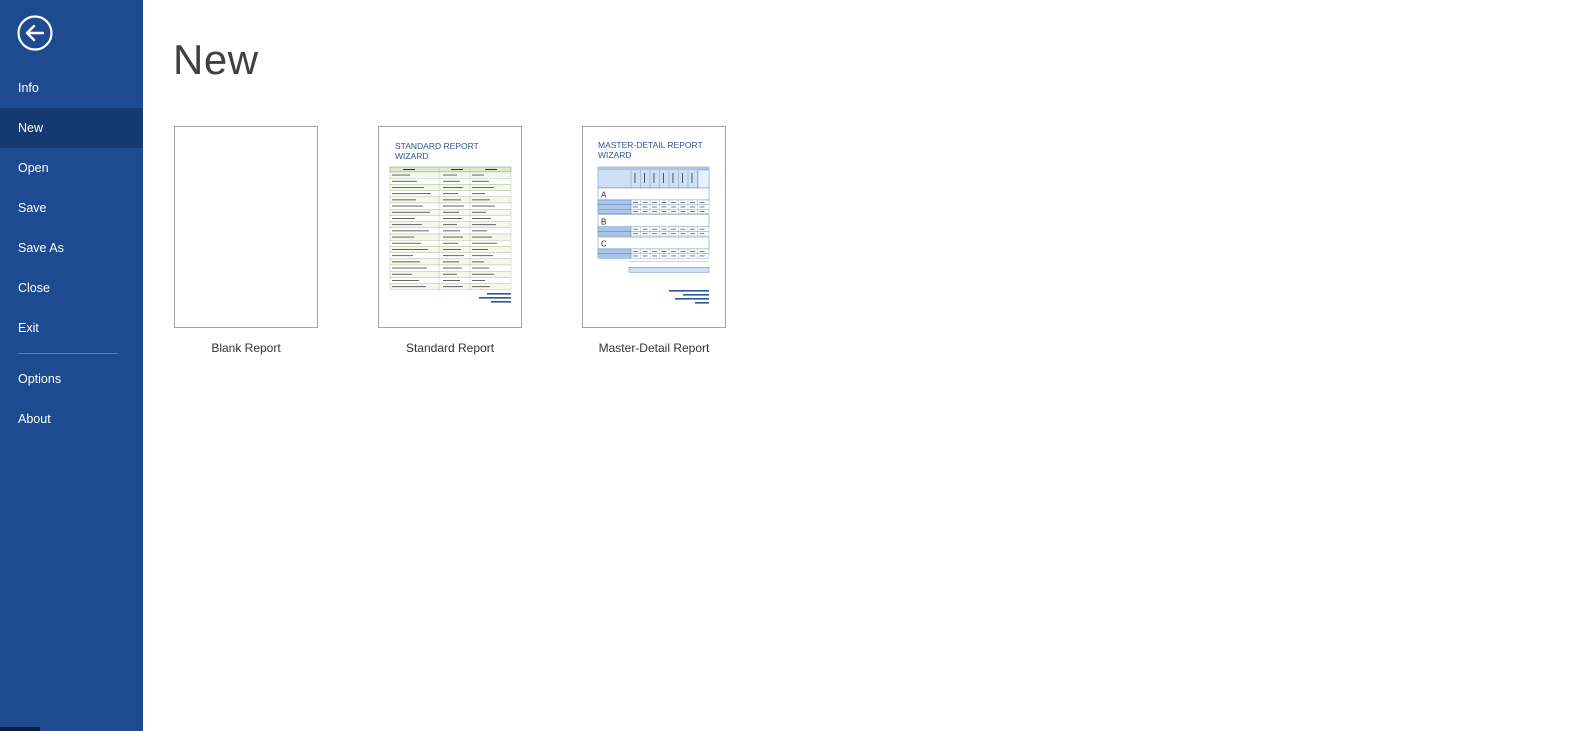  Describe the element at coordinates (604, 195) in the screenshot. I see `mini-group-letter: A` at that location.